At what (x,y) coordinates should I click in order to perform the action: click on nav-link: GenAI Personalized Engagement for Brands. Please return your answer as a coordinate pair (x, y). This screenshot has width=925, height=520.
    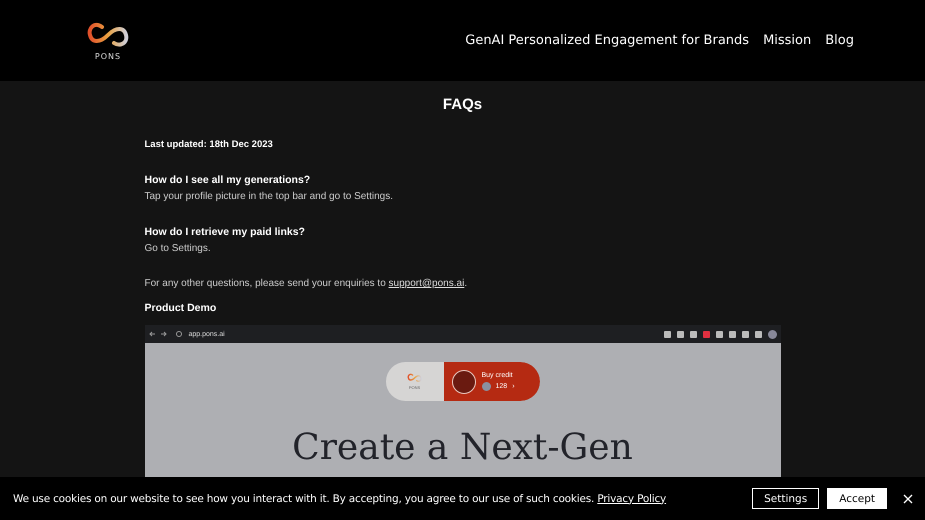
    Looking at the image, I should click on (607, 40).